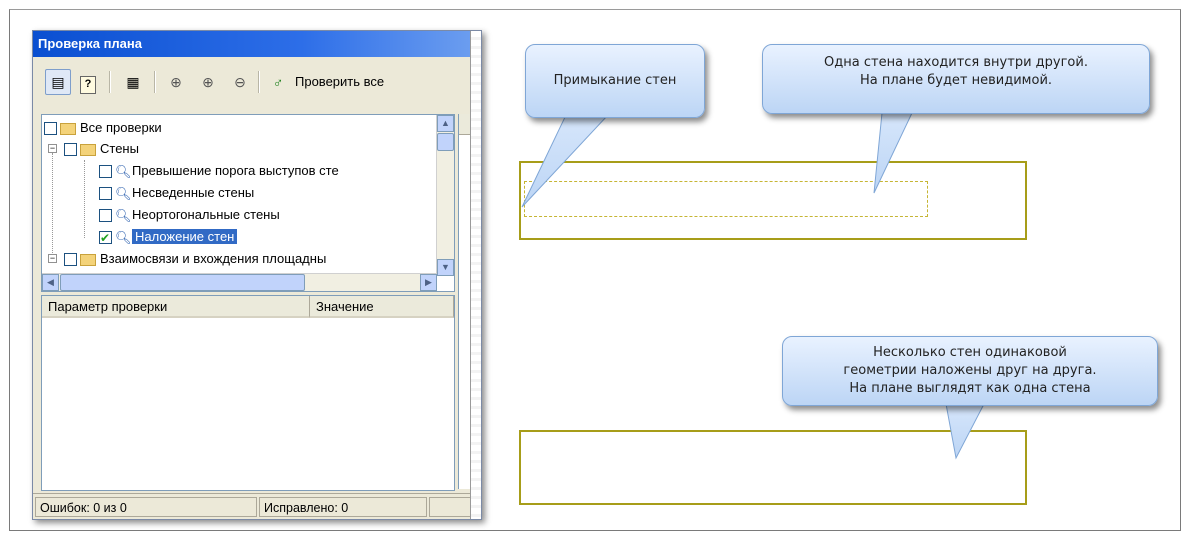  I want to click on tree-vertical-scrollbar: ▲ ▼, so click(445, 195).